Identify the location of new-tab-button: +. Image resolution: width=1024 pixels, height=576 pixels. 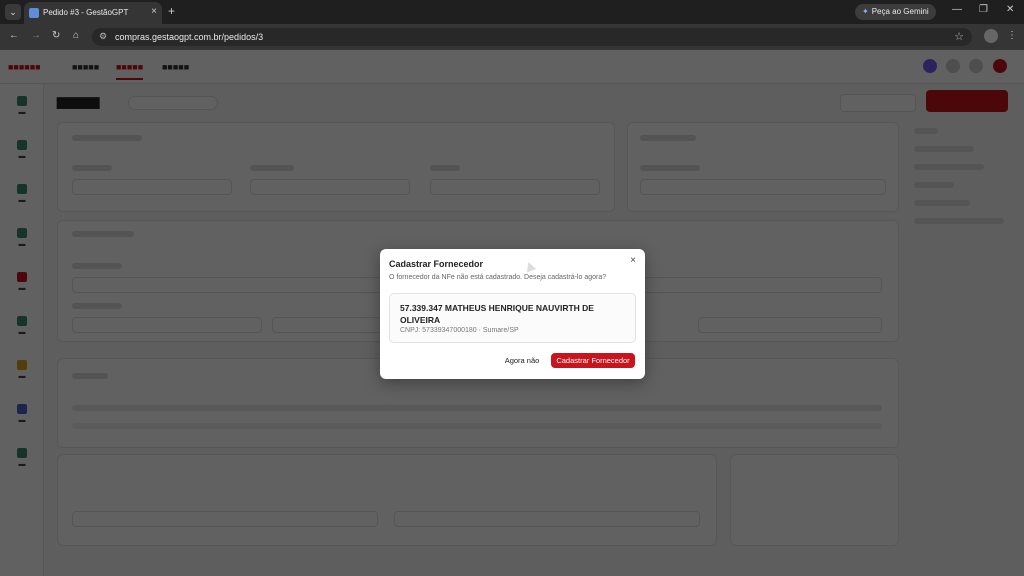
(171, 11).